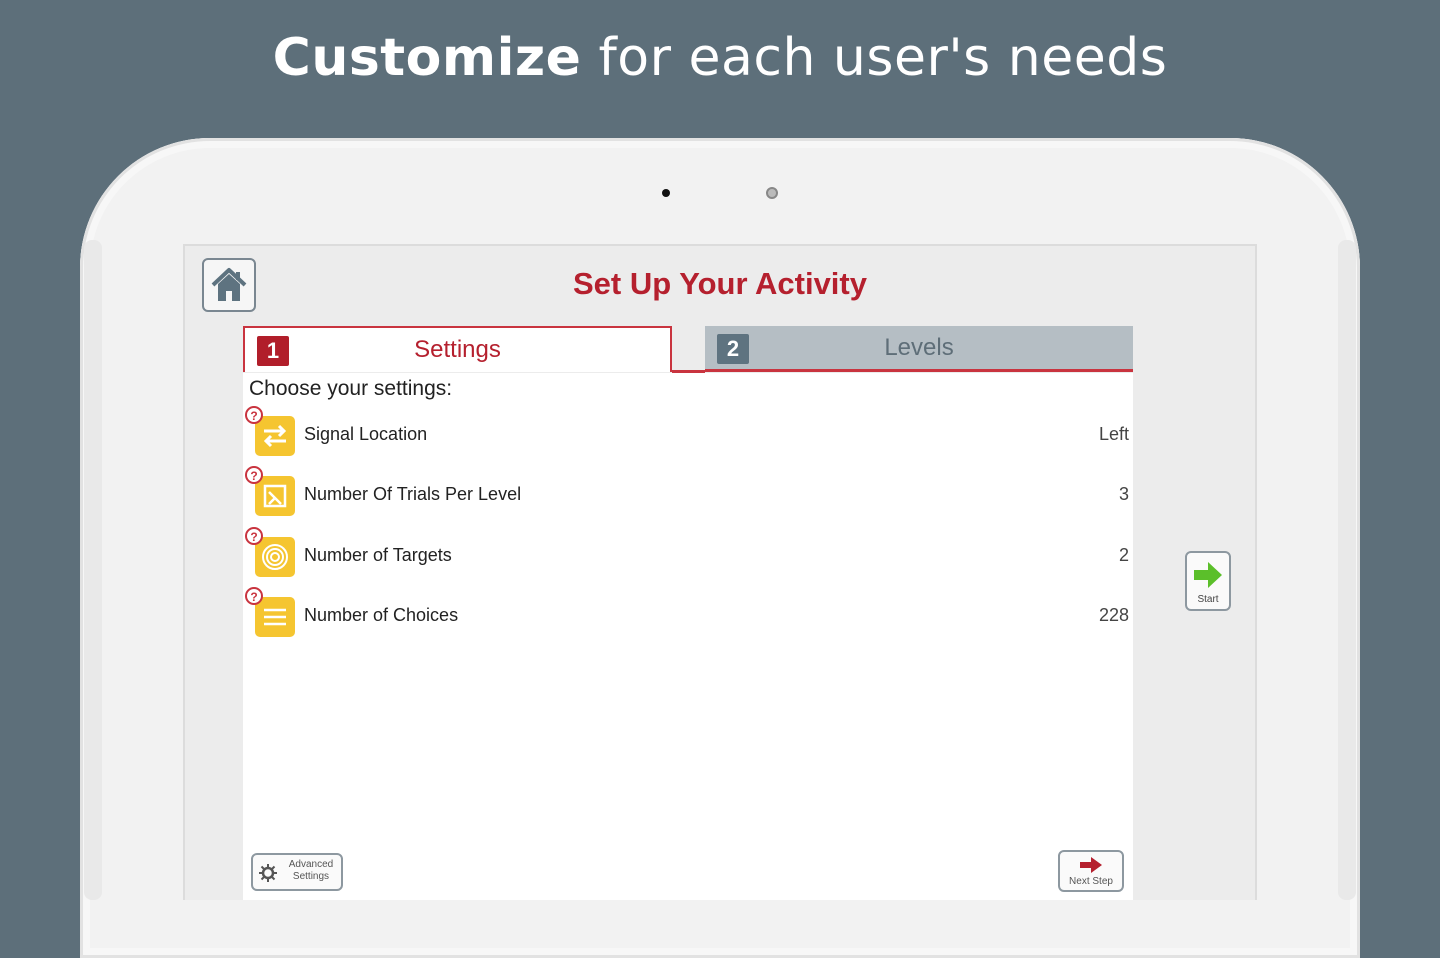 The height and width of the screenshot is (958, 1440). I want to click on setting-row-trials-per-level: ? Number Of Trials Per Level 3, so click(688, 493).